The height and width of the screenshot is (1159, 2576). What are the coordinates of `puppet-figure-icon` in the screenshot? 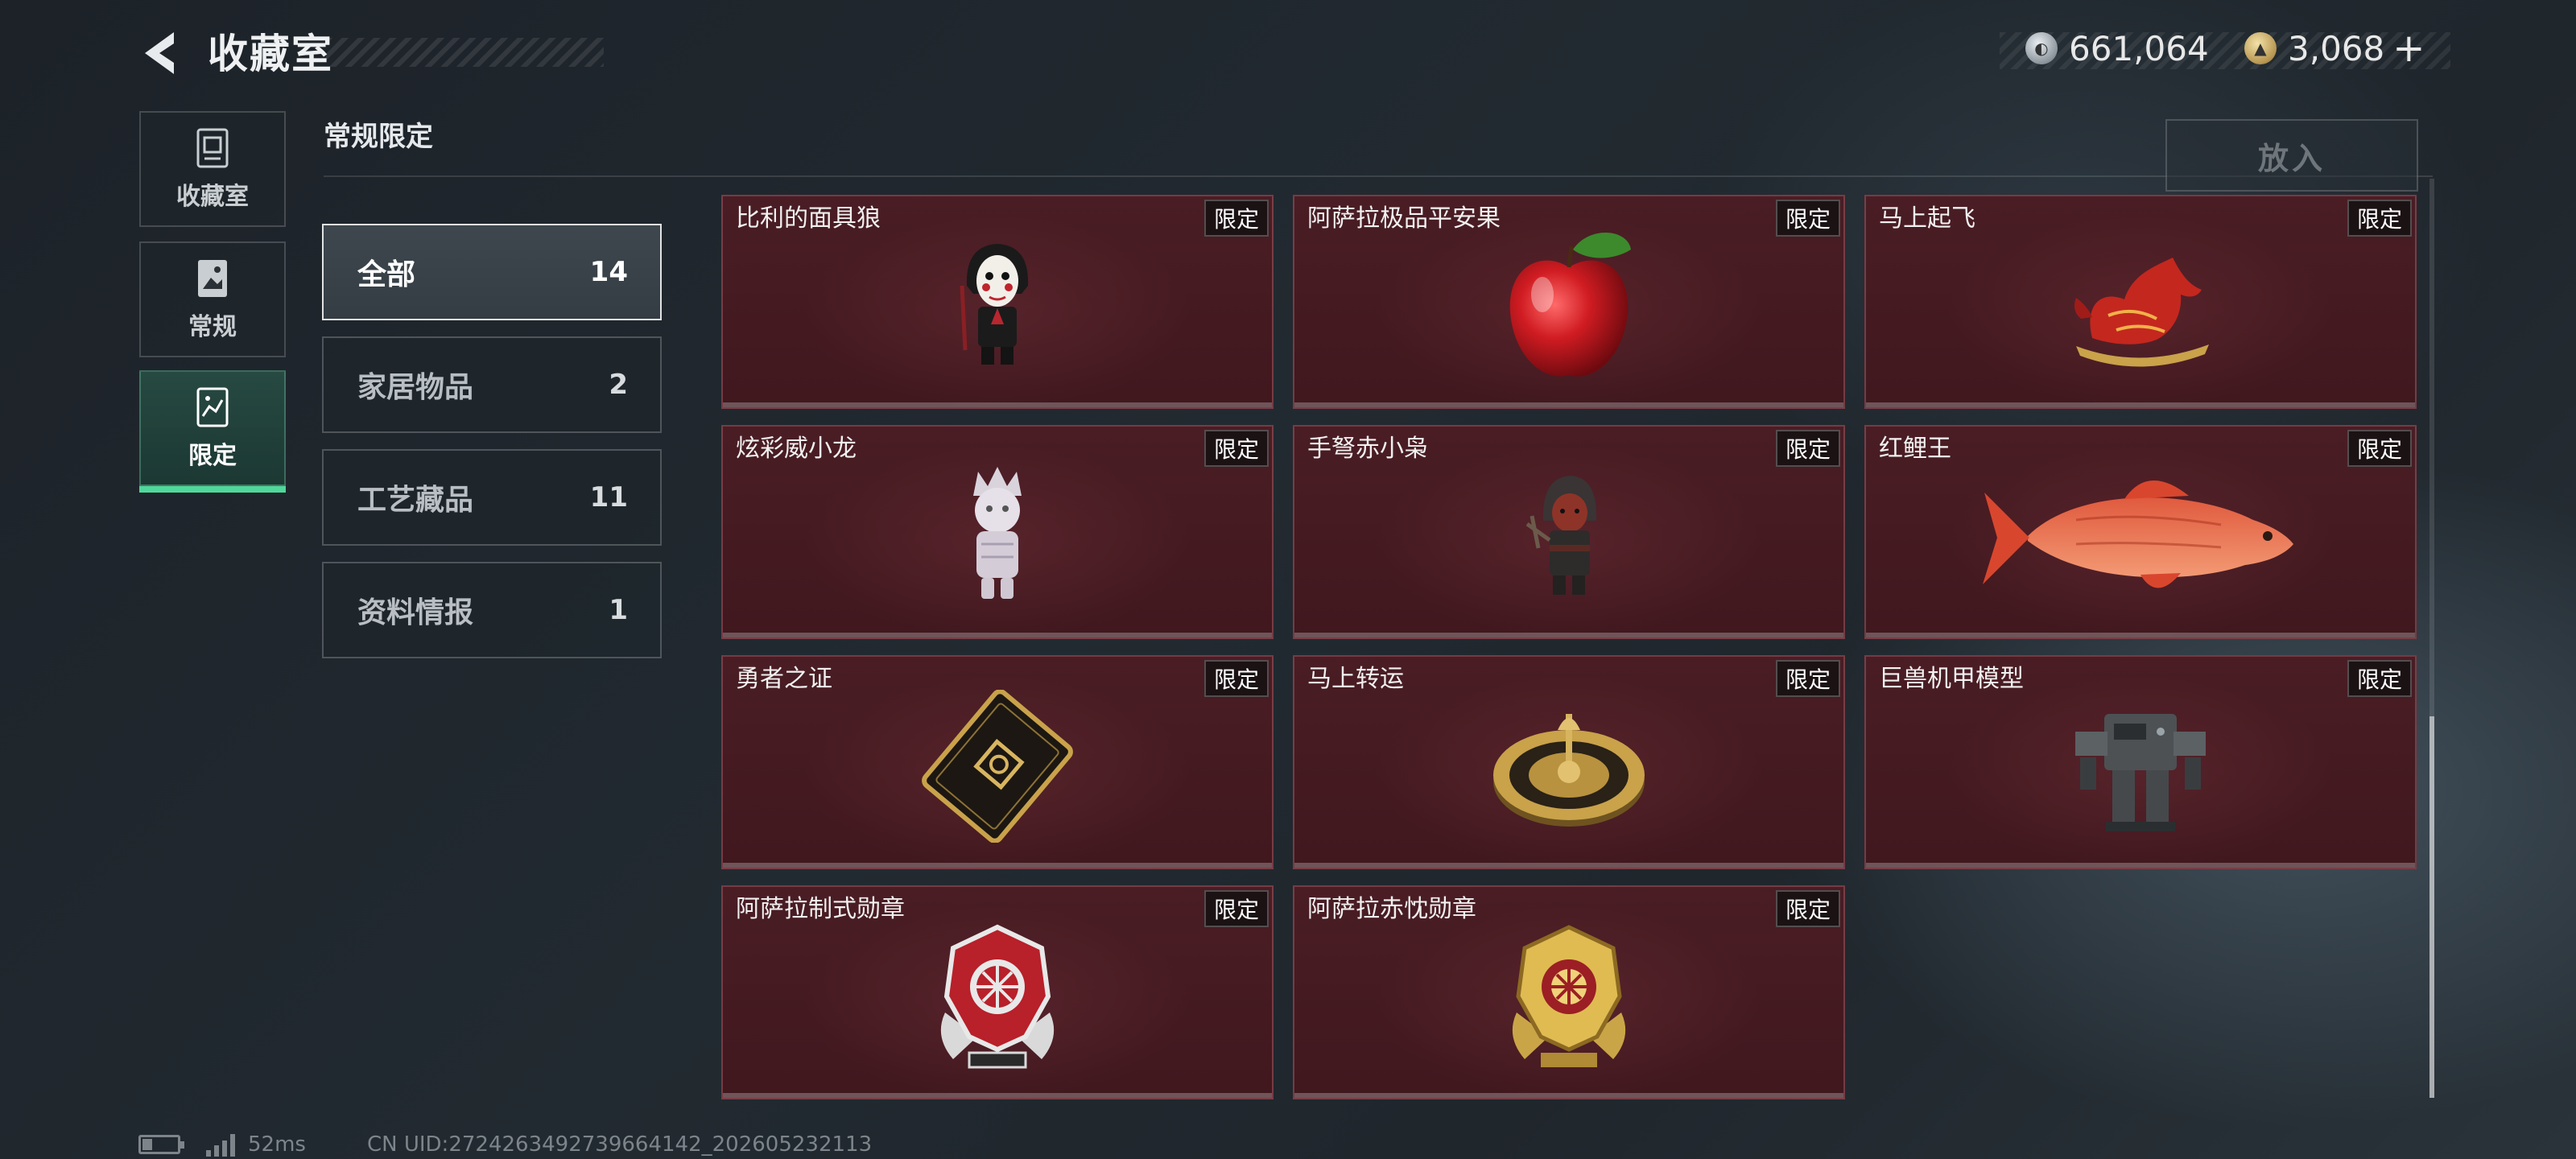 It's located at (994, 304).